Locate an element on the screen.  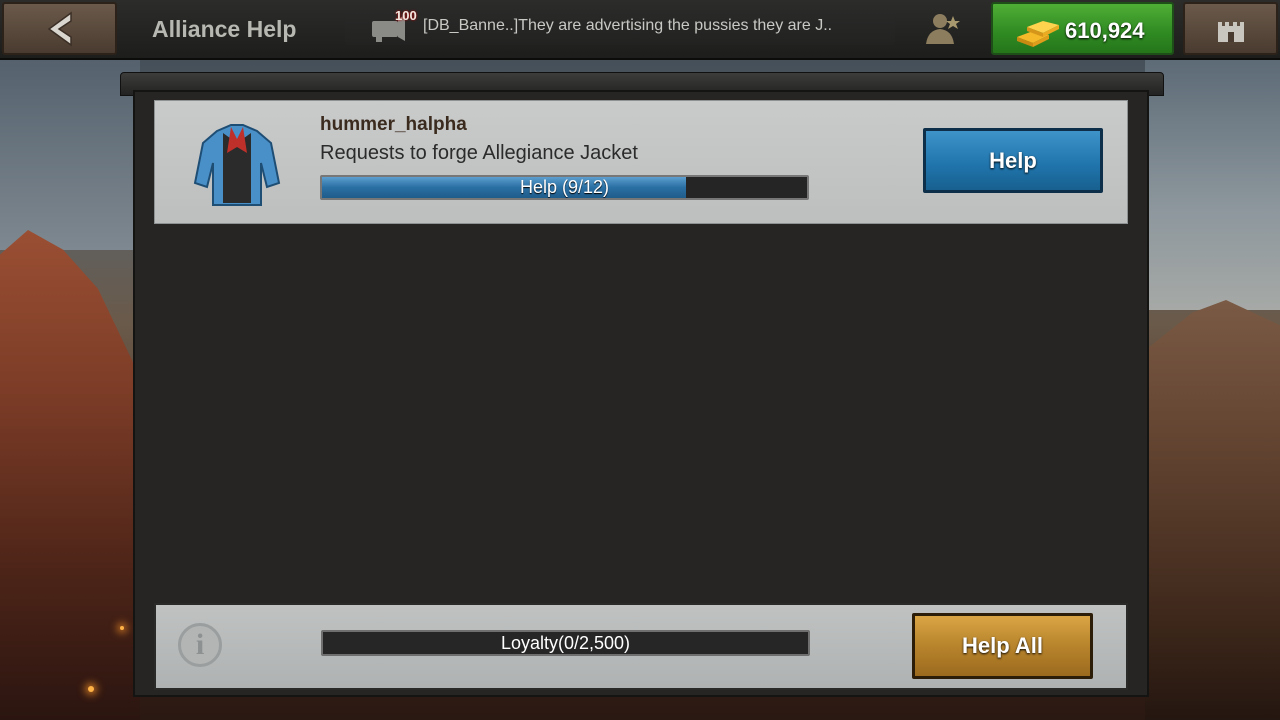
profile-medal-icon is located at coordinates (942, 29).